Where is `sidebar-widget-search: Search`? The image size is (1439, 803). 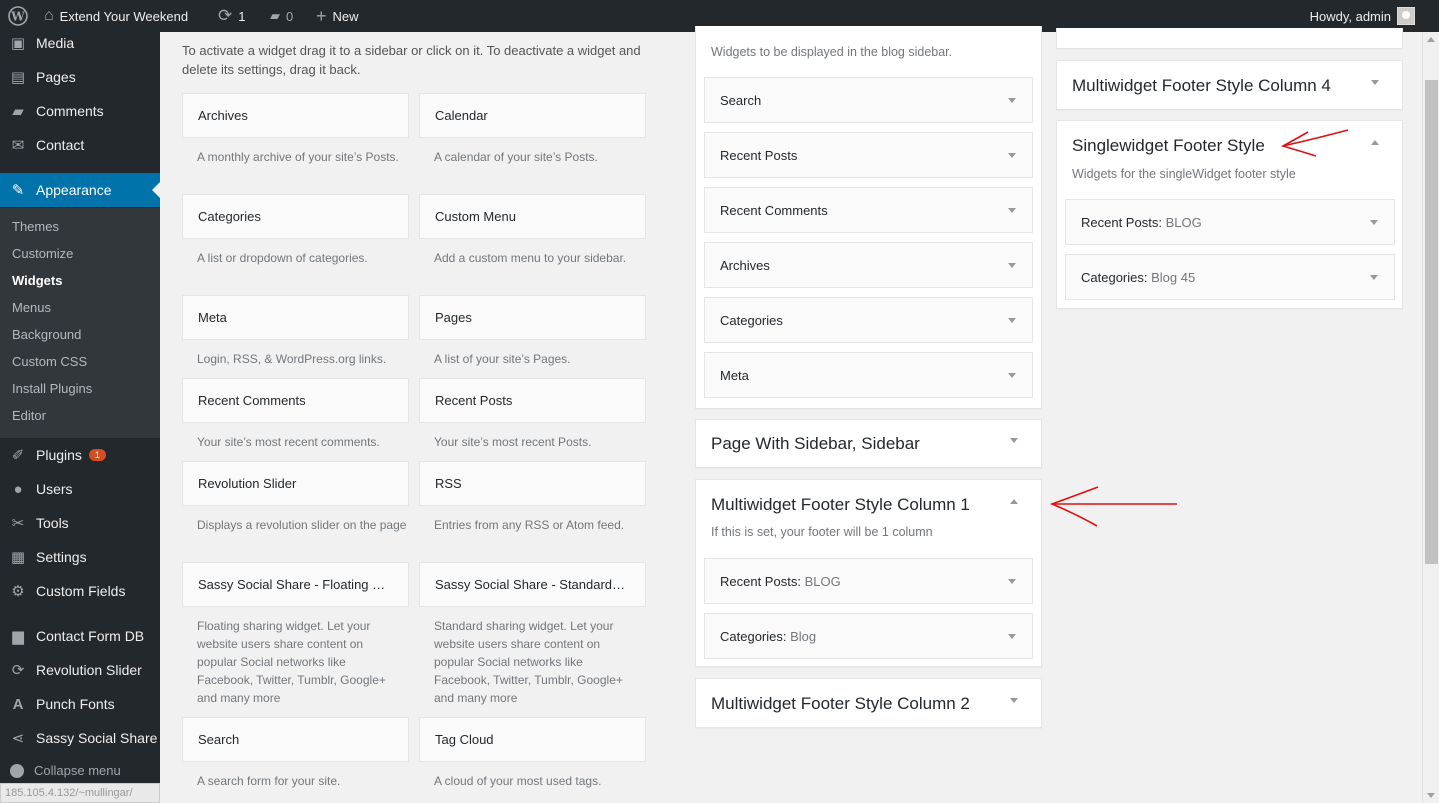 sidebar-widget-search: Search is located at coordinates (868, 100).